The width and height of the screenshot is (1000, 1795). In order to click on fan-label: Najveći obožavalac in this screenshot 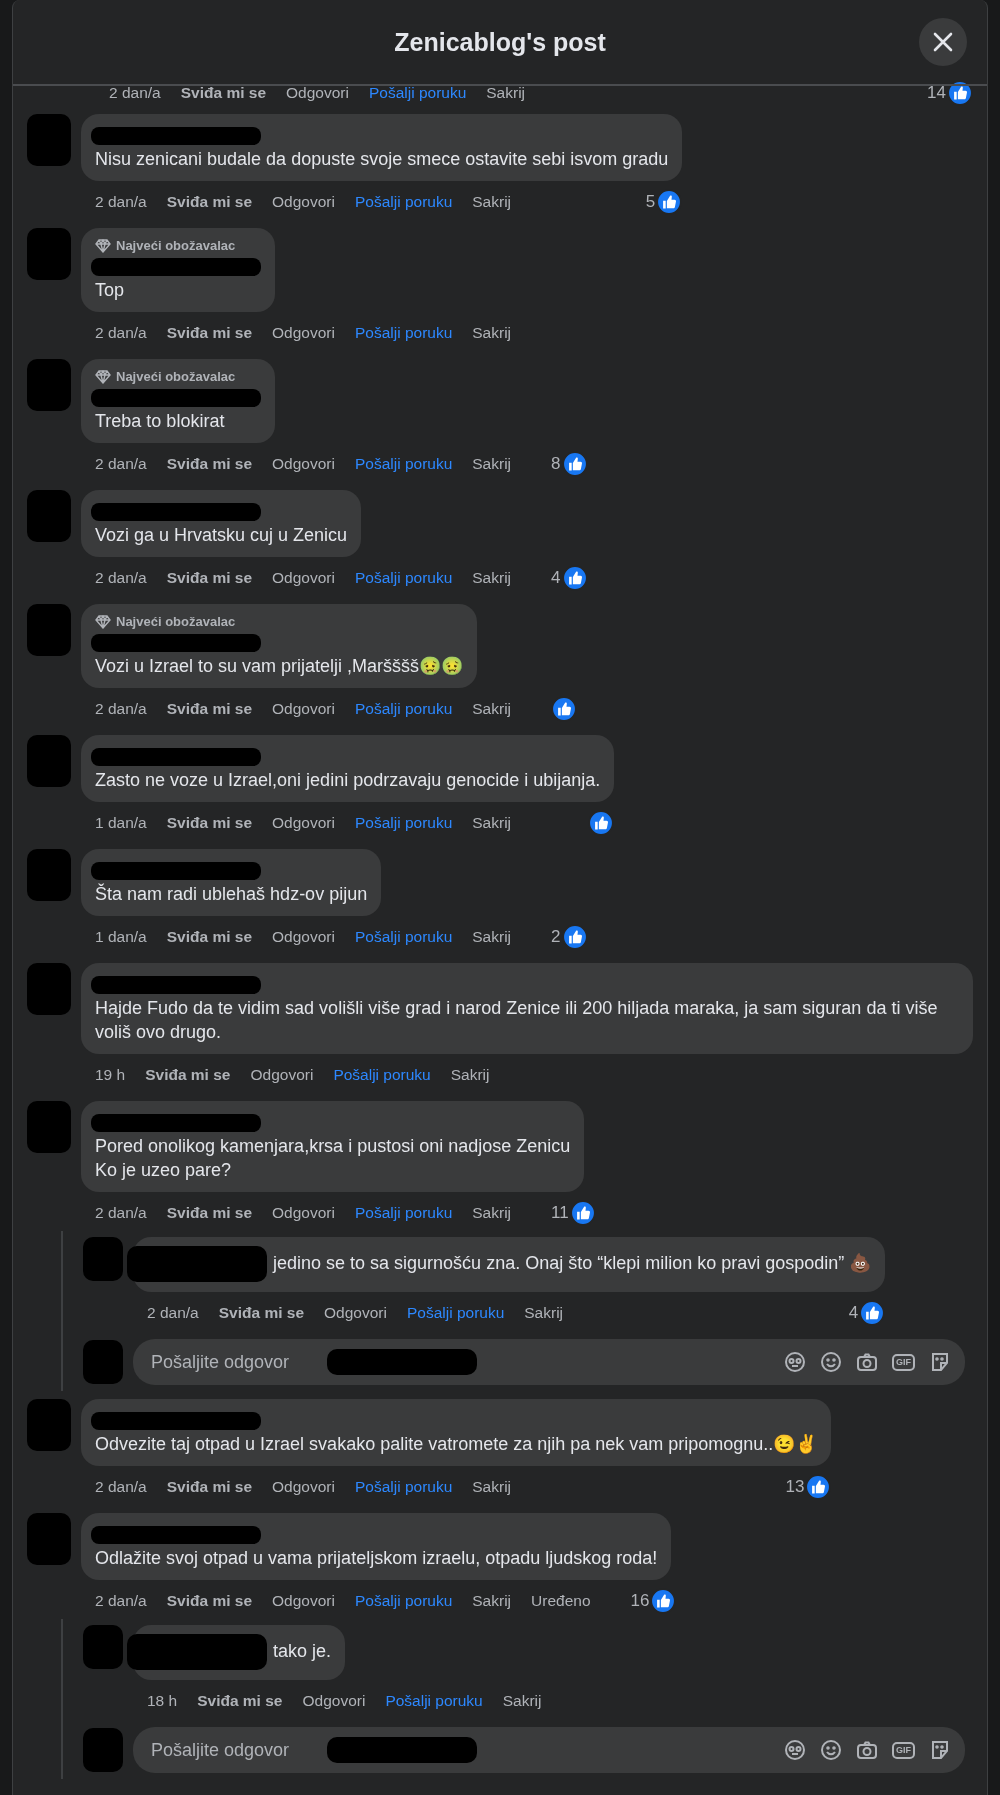, I will do `click(176, 376)`.